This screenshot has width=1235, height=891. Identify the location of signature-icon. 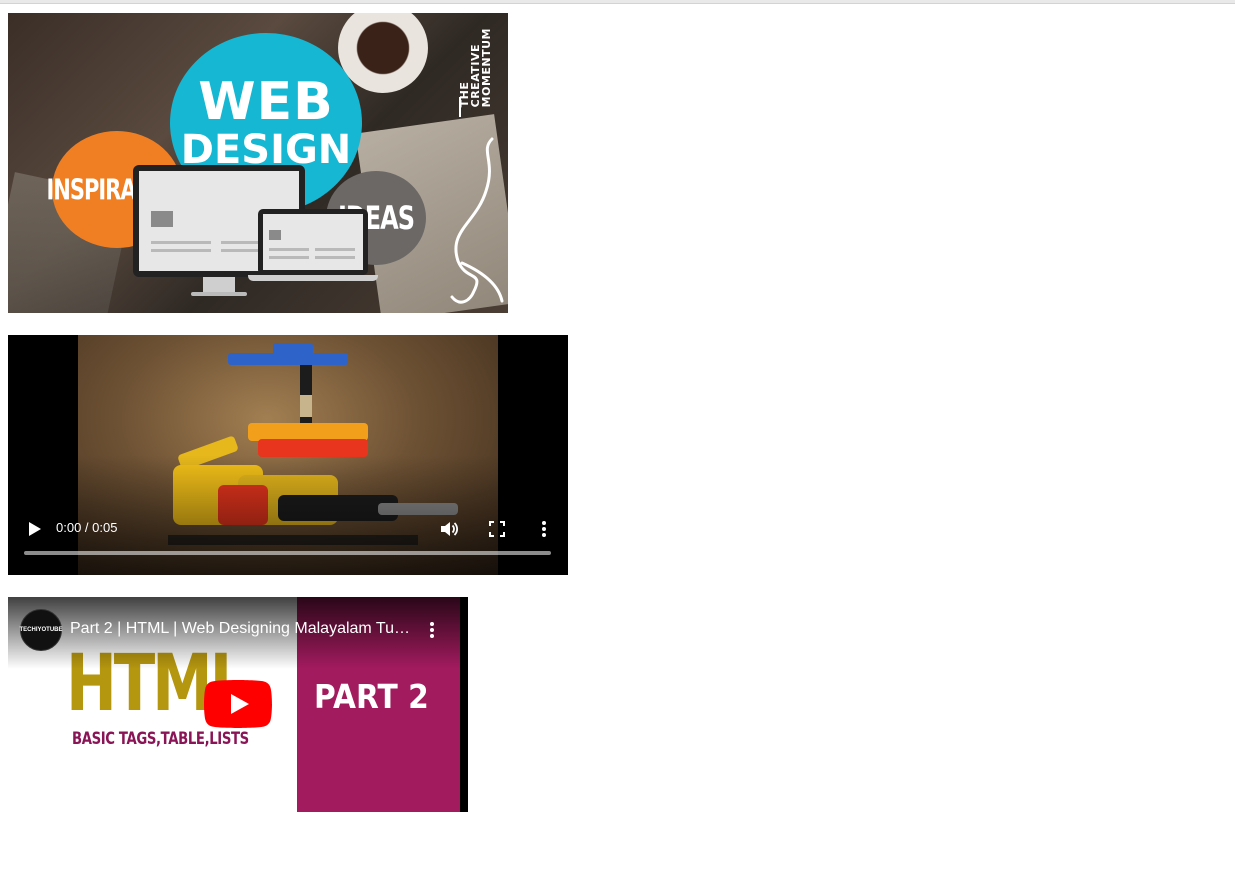
(477, 220).